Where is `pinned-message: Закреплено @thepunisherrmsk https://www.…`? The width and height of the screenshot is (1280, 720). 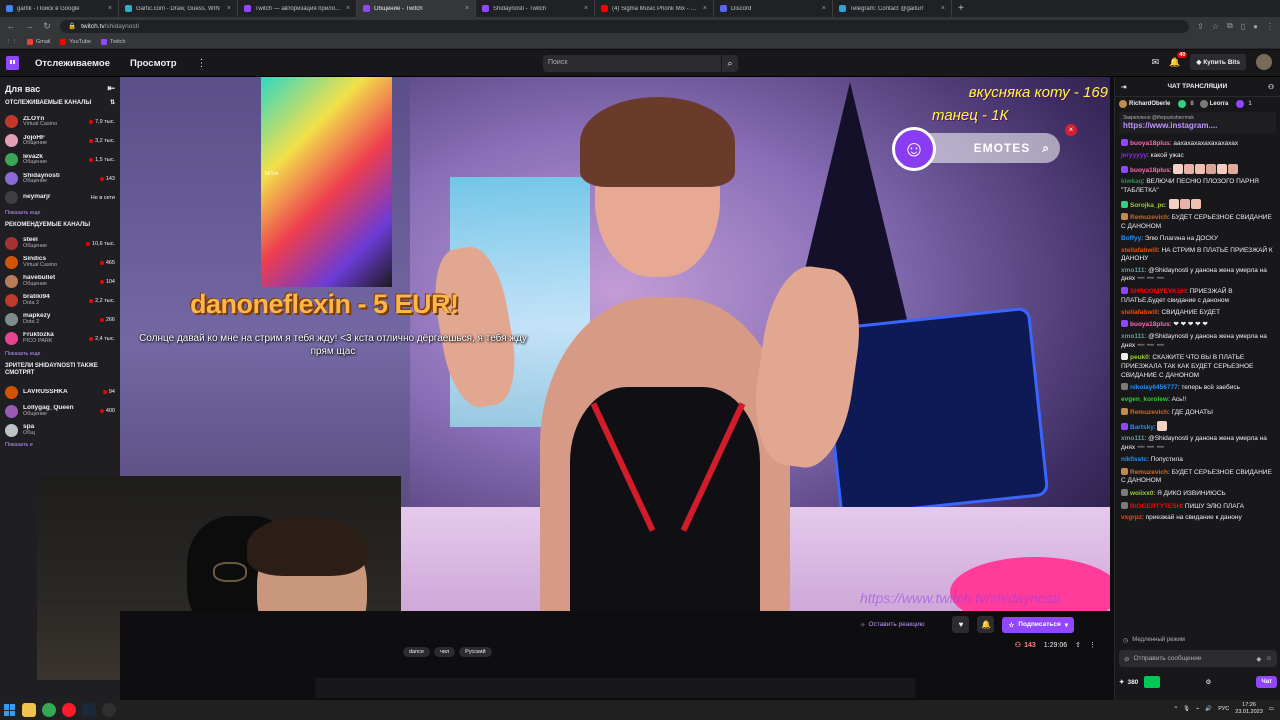 pinned-message: Закреплено @thepunisherrmsk https://www.… is located at coordinates (1197, 122).